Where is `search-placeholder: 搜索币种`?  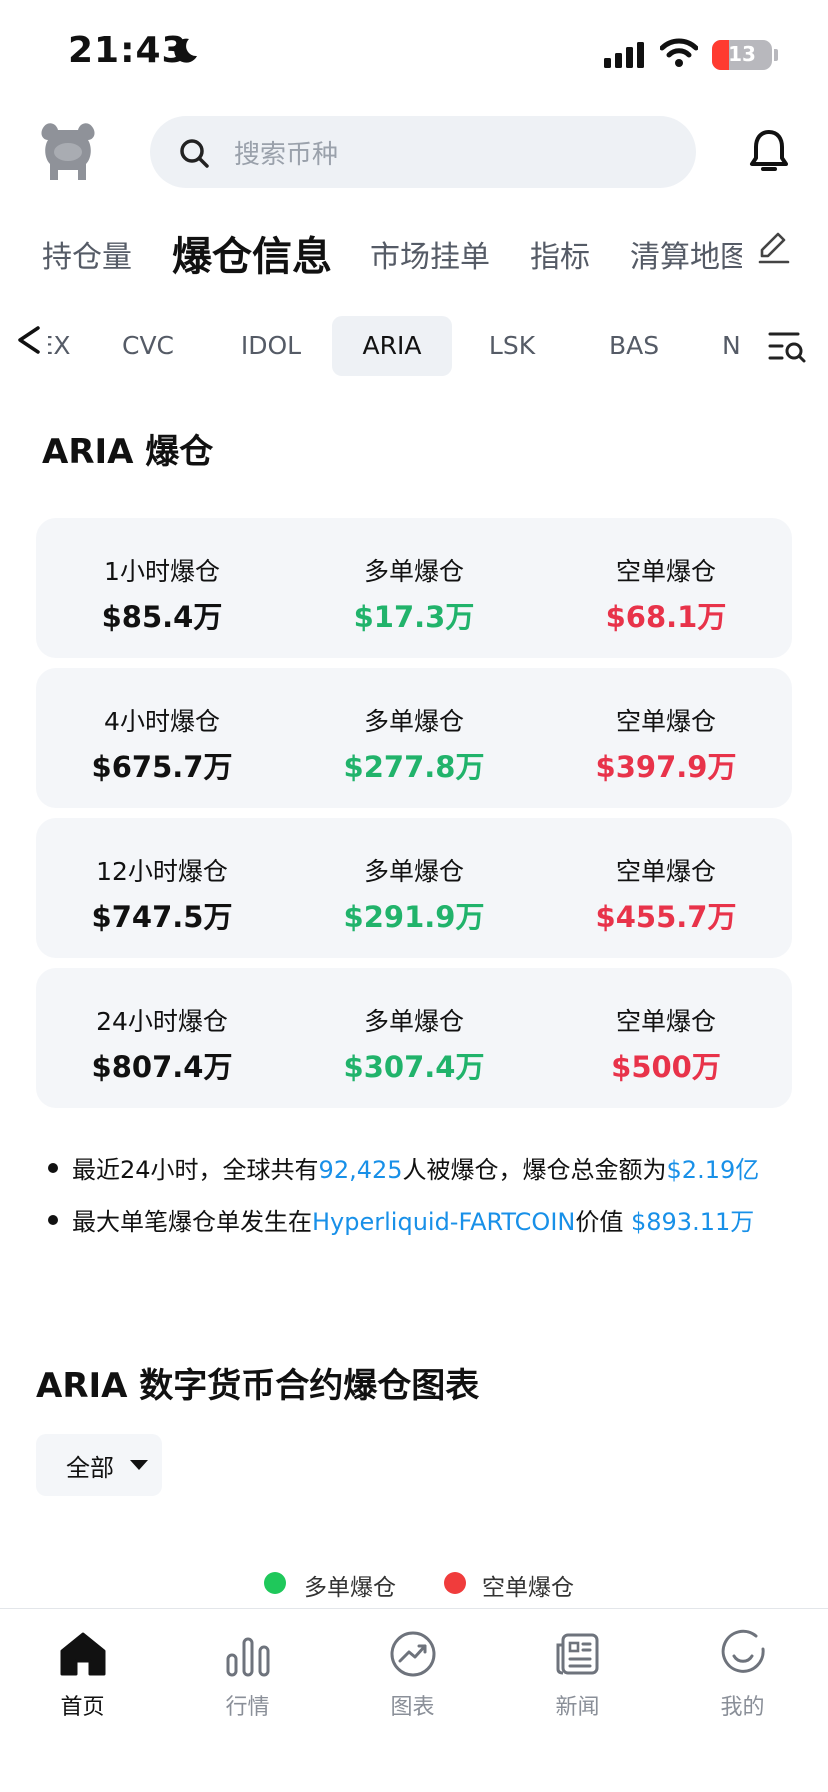
search-placeholder: 搜索币种 is located at coordinates (286, 155).